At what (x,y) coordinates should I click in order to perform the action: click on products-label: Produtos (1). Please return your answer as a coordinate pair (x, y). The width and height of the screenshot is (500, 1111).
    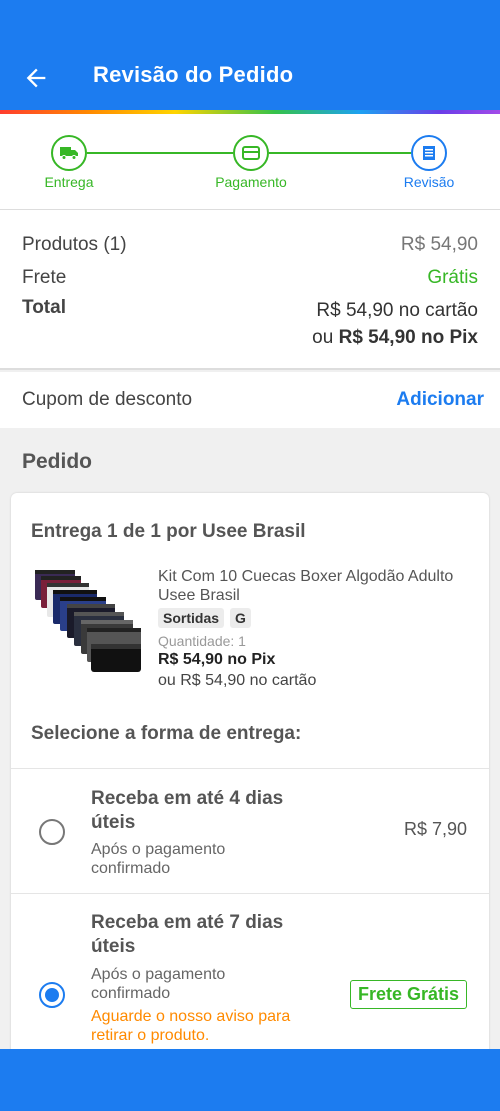
    Looking at the image, I should click on (74, 244).